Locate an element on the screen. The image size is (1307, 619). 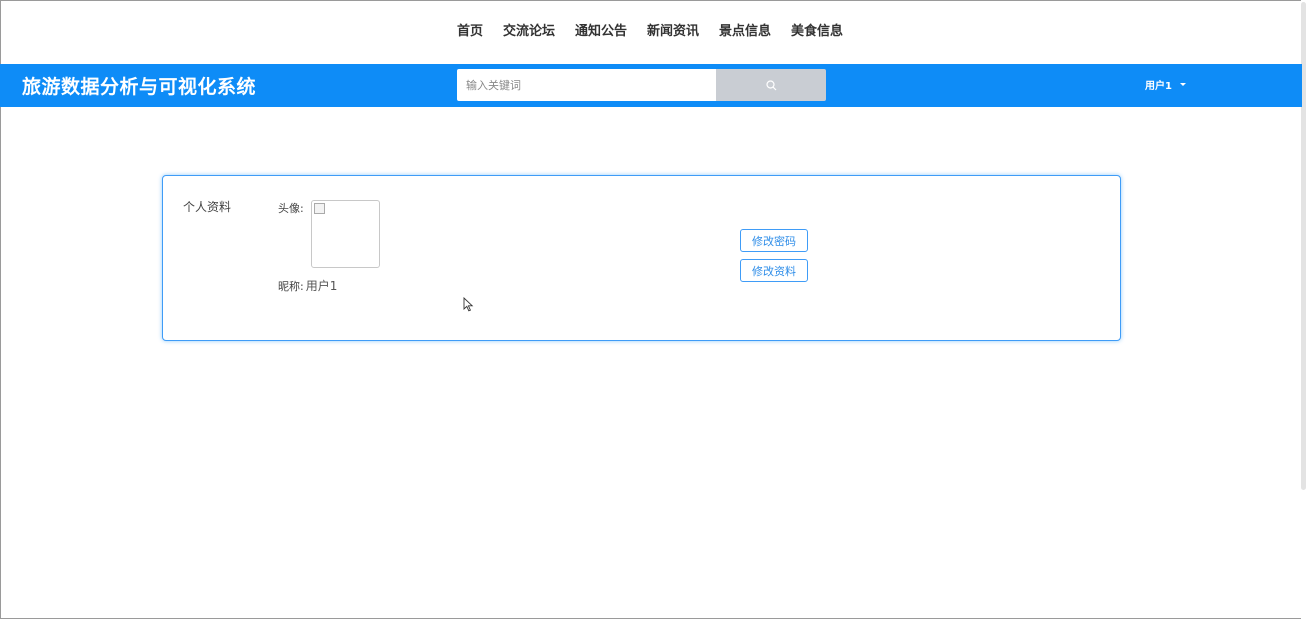
header-bar: 旅游数据分析与可视化系统 用户1 is located at coordinates (651, 85).